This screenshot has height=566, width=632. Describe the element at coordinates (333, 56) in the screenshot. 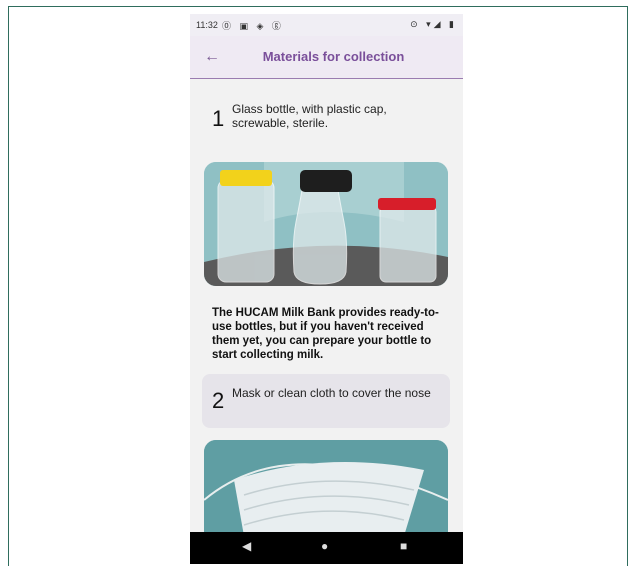

I see `page-title: Materials for collection` at that location.